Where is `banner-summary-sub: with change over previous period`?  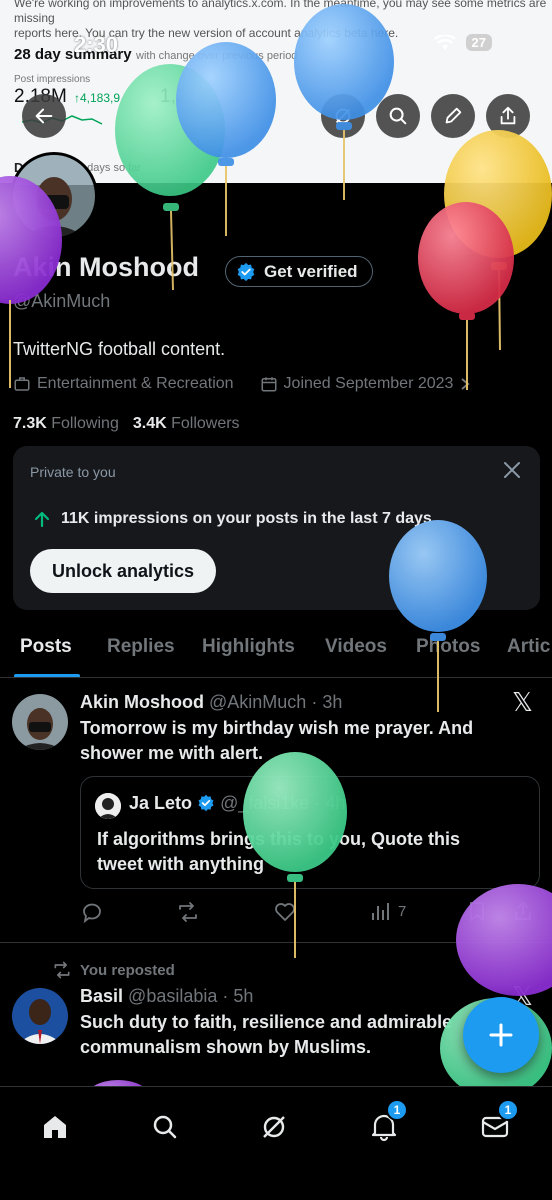
banner-summary-sub: with change over previous period is located at coordinates (217, 56).